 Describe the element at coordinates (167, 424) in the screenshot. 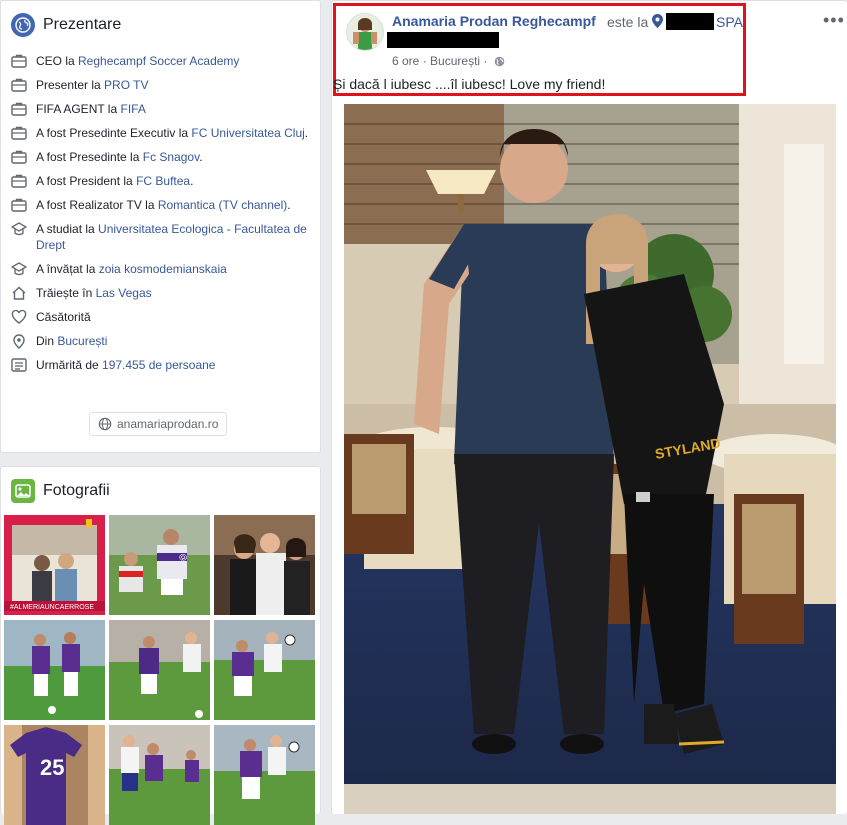

I see `website-label: anamariaprodan.ro` at that location.